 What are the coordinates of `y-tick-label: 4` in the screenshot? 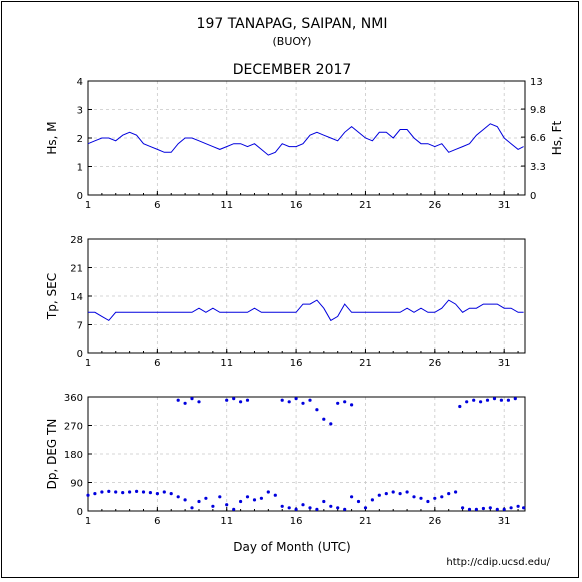 It's located at (80, 82).